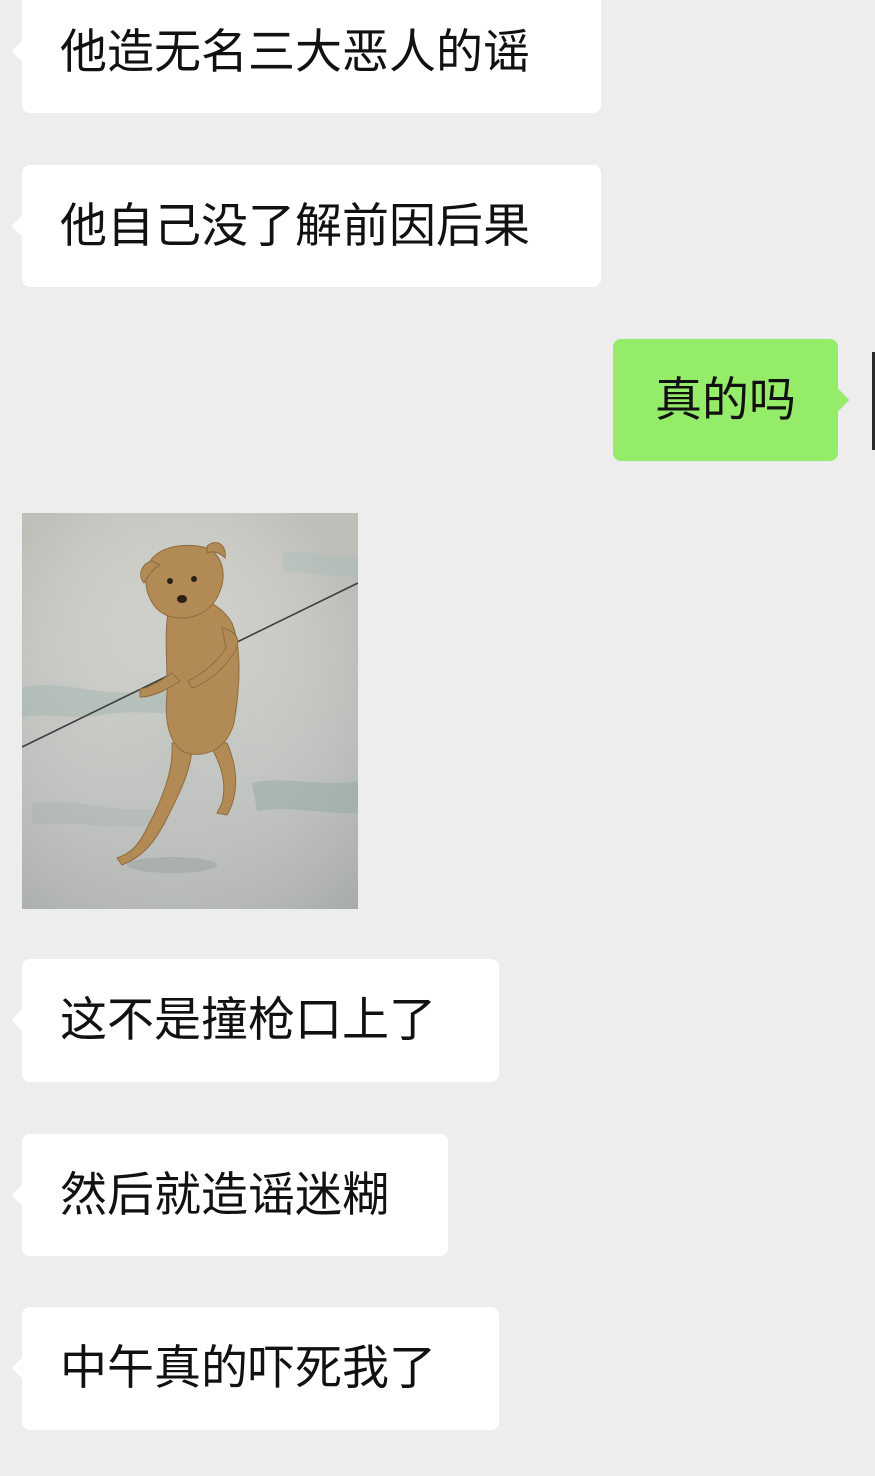  I want to click on dog-image, so click(190, 711).